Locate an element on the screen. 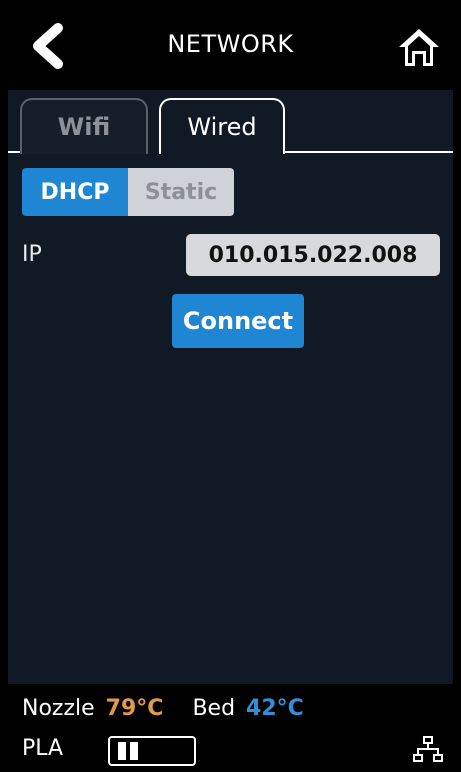 The image size is (461, 772). tab-wifi: Wifi is located at coordinates (84, 126).